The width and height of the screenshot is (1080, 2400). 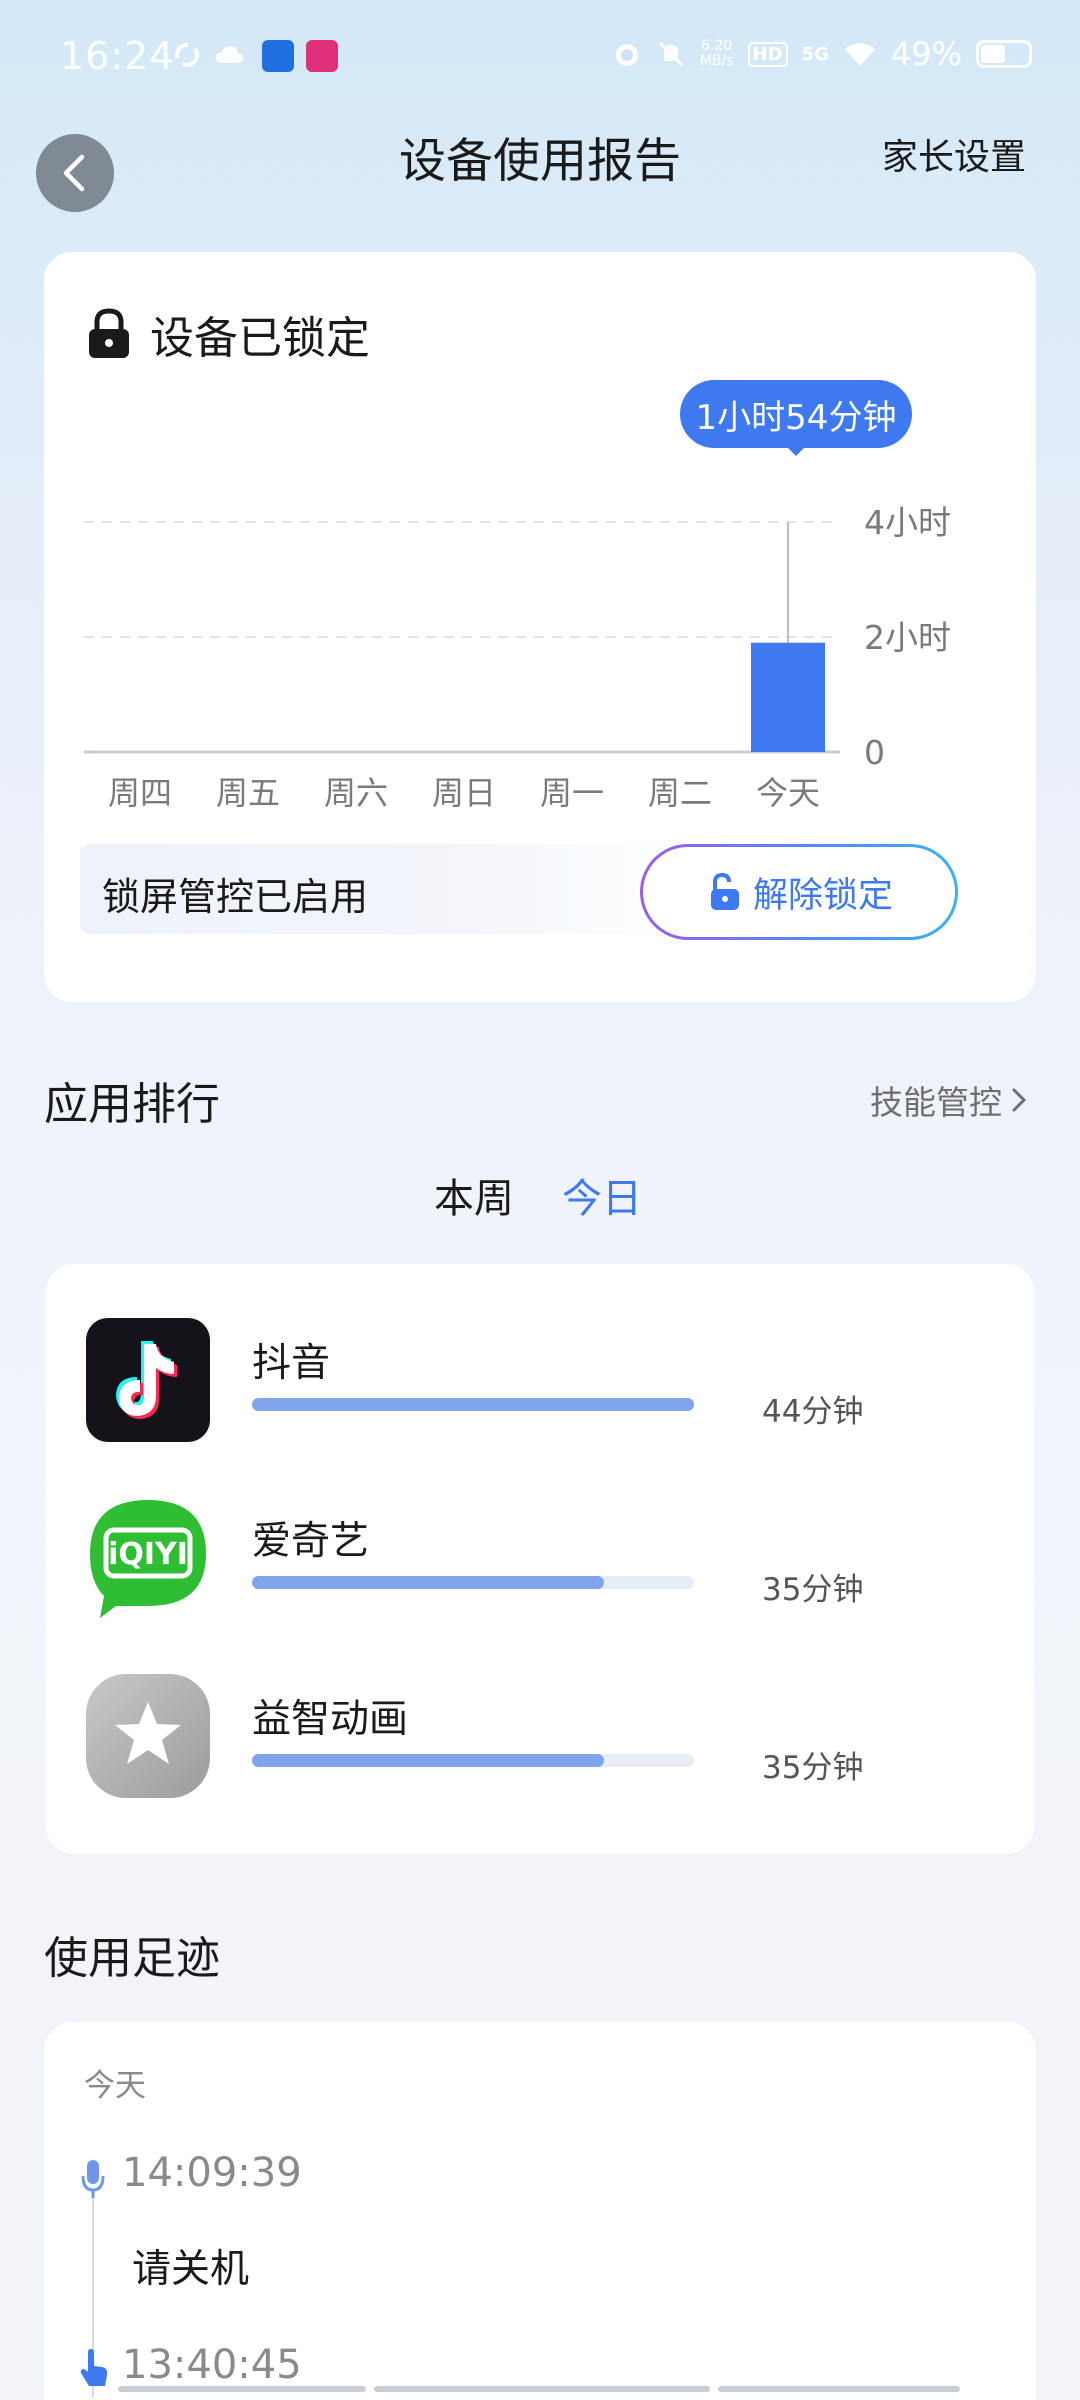 What do you see at coordinates (109, 333) in the screenshot?
I see `lock-icon` at bounding box center [109, 333].